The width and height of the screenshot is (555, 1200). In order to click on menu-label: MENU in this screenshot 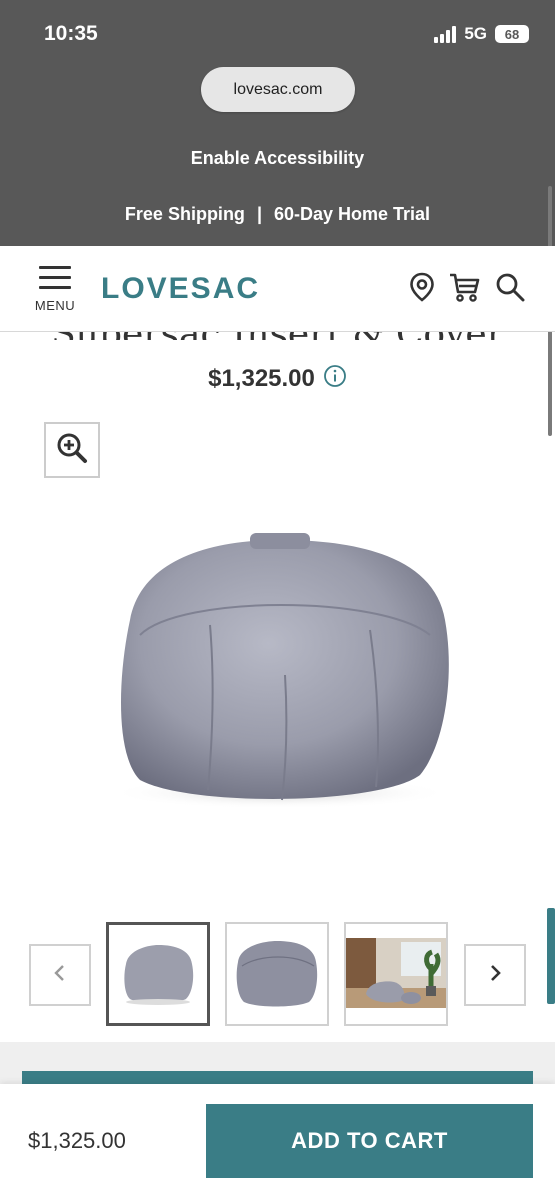, I will do `click(55, 305)`.